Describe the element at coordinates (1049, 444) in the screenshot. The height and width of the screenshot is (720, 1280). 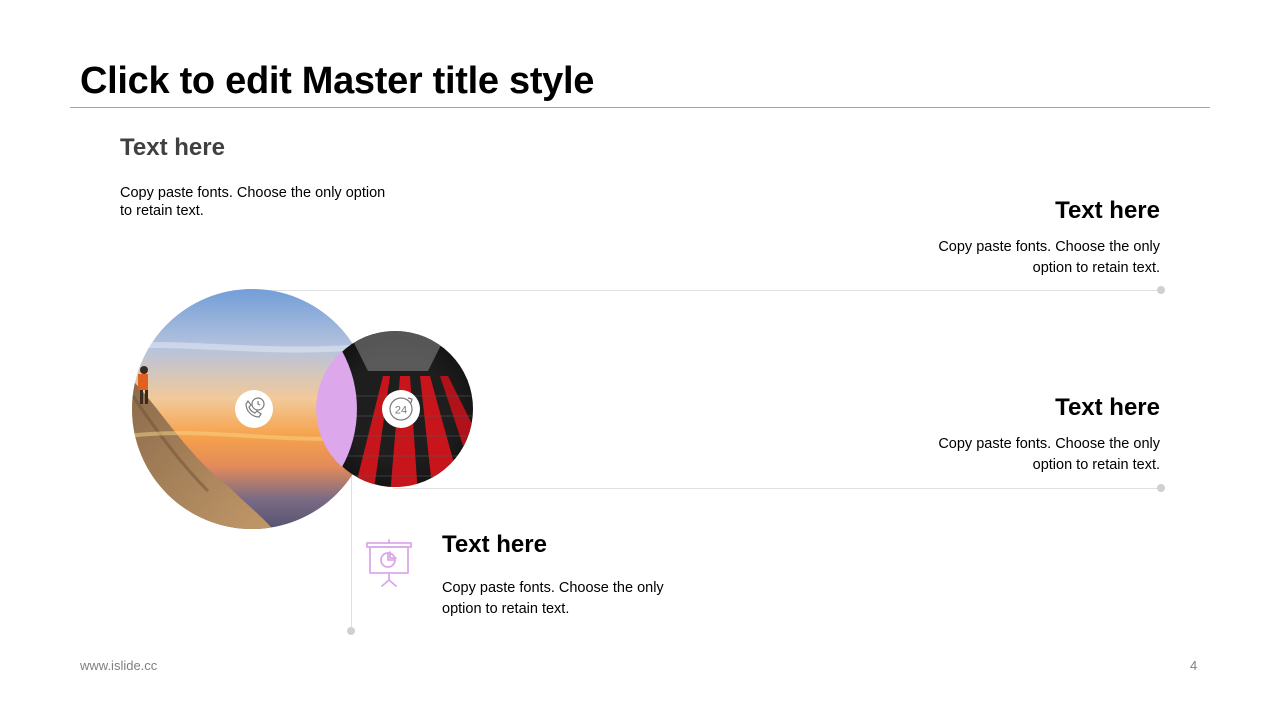
I see `block-3-line-1: Copy paste fonts. Choose the only` at that location.